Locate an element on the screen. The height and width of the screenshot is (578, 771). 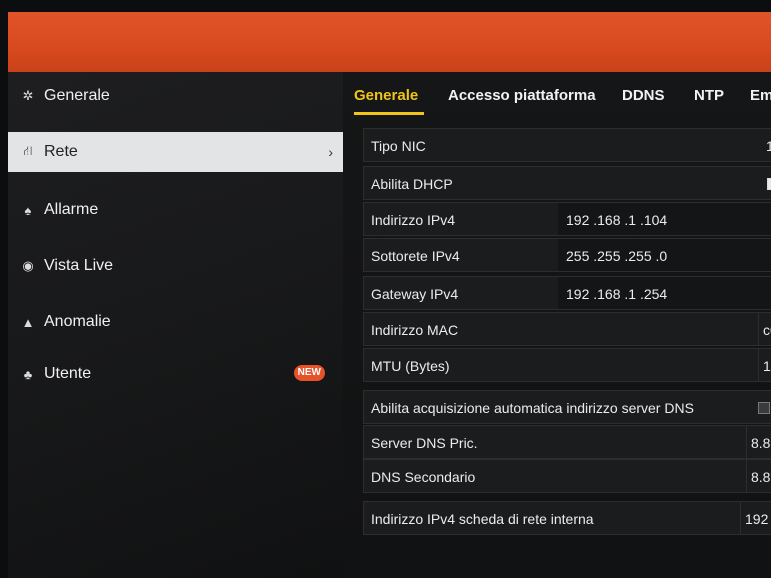
row-ipv4: Indirizzo IPv4 192 .168 .1 .104 is located at coordinates (567, 219).